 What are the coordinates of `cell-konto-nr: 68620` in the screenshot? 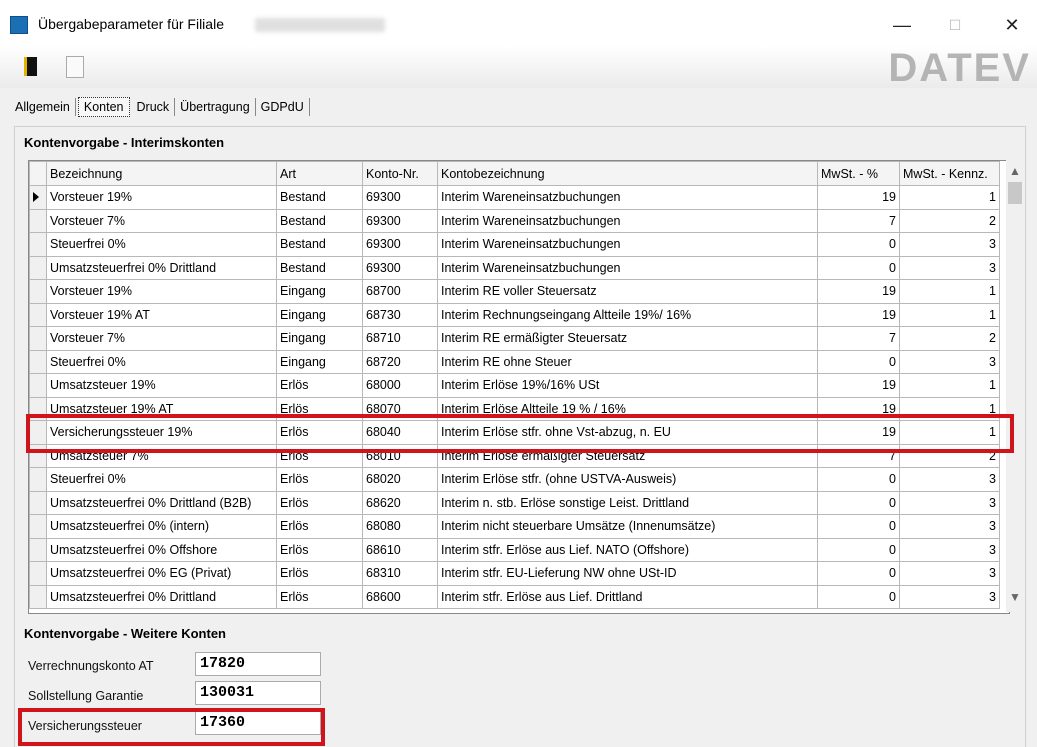 It's located at (400, 502).